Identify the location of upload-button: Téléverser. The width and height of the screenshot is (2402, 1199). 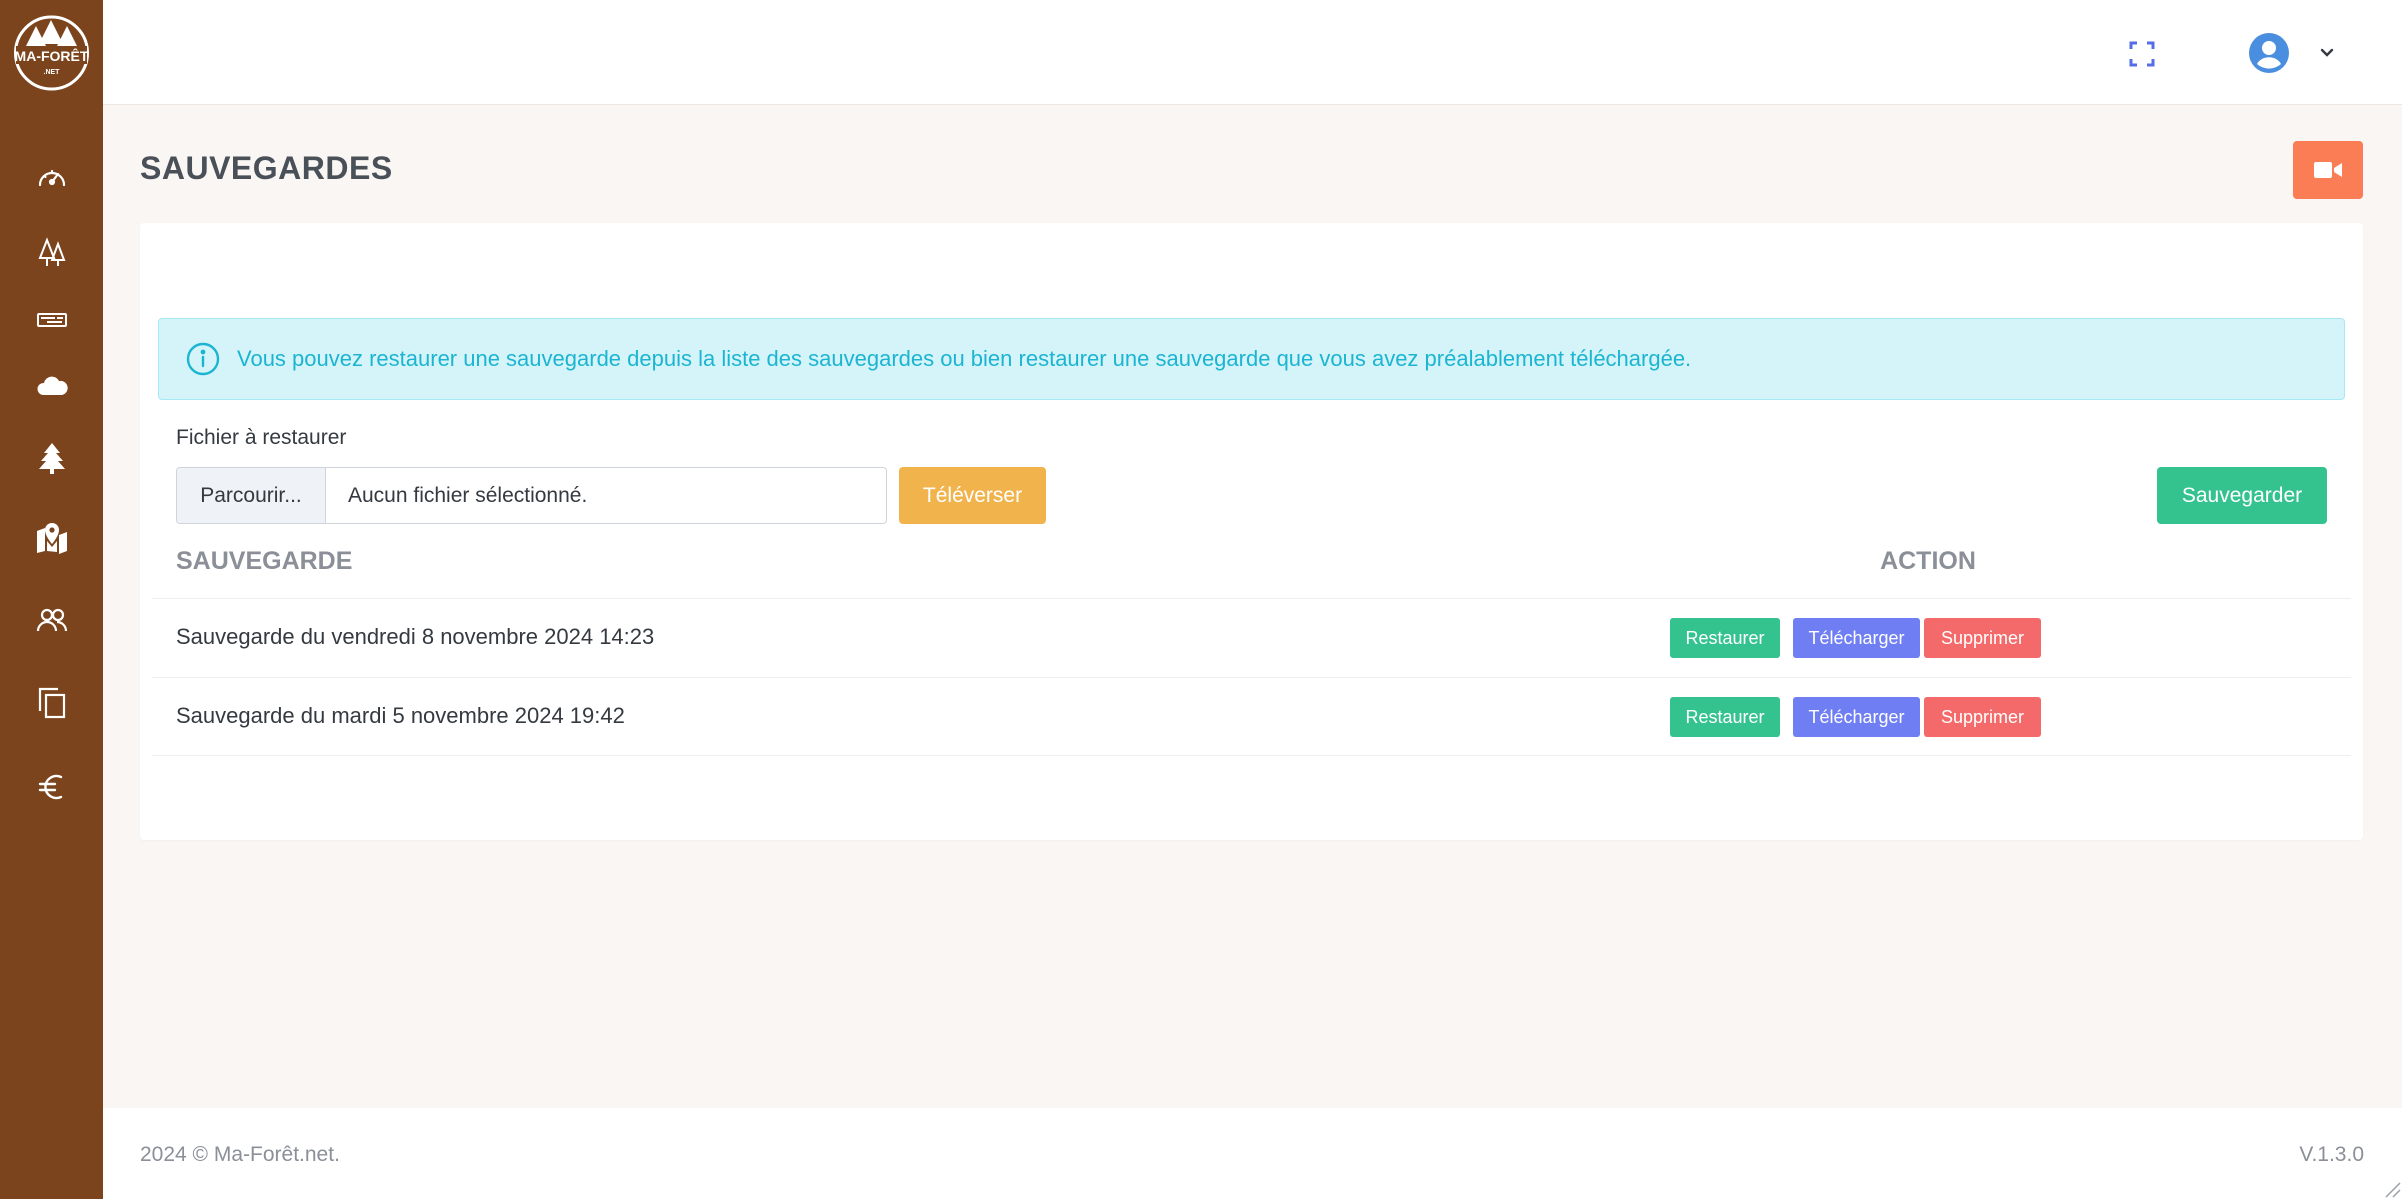
(972, 495).